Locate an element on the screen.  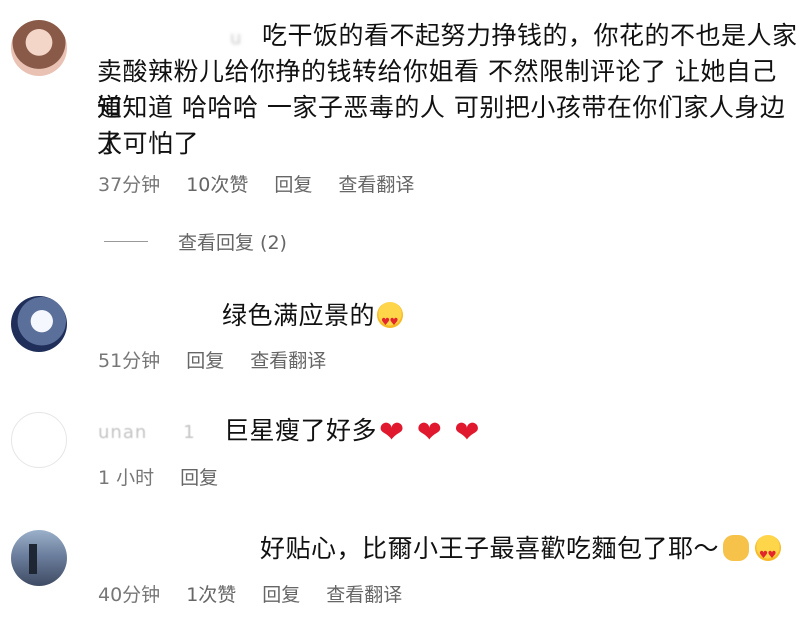
comment-text: 巨星瘦了好多❤ ❤ ❤ is located at coordinates (352, 432).